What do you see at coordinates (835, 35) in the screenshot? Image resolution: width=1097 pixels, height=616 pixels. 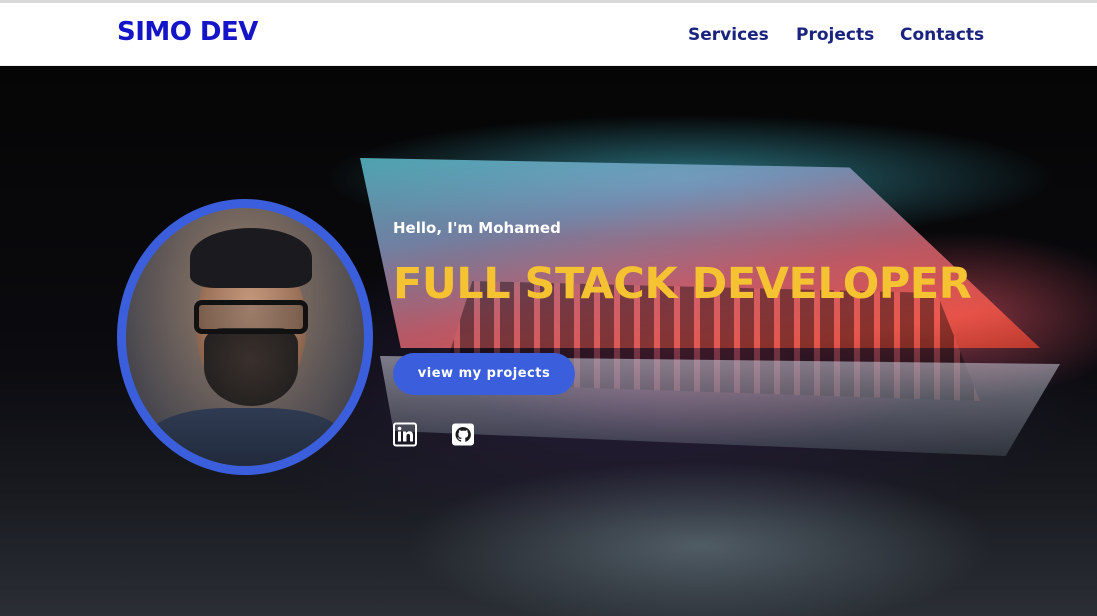 I see `nav-link-projects: Projects` at bounding box center [835, 35].